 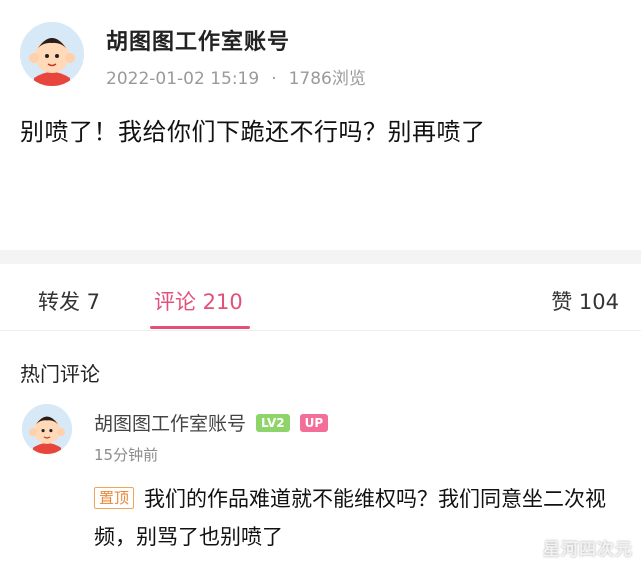 I want to click on hot-comments-heading: 热门评论, so click(x=60, y=374).